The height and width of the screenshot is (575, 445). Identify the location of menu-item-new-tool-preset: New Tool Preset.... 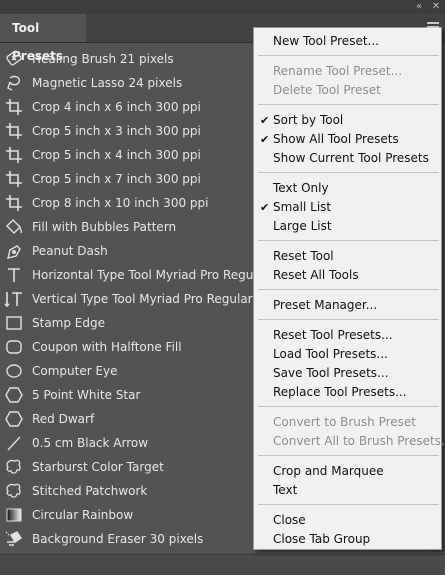
(347, 41).